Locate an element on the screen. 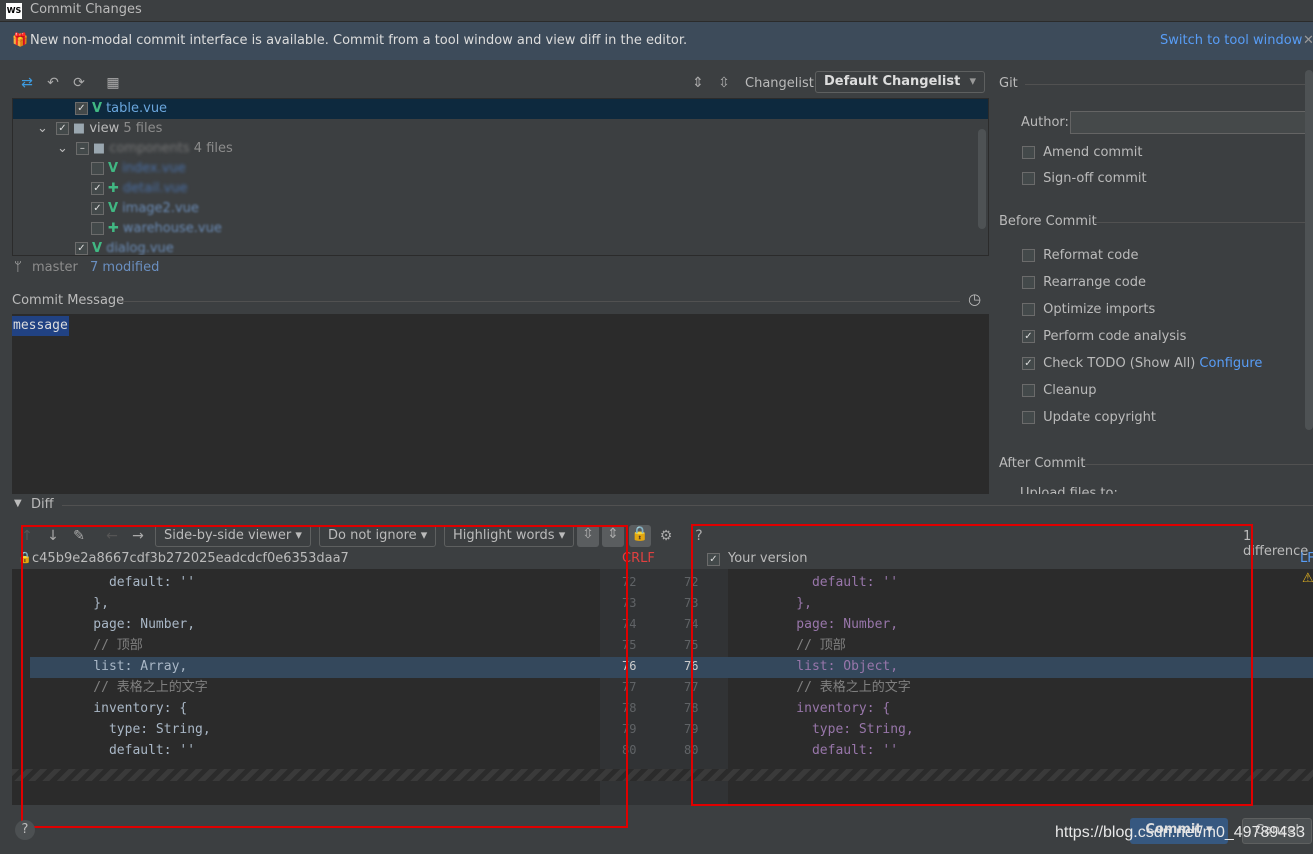 The height and width of the screenshot is (854, 1313). author-label: Author: is located at coordinates (1045, 122).